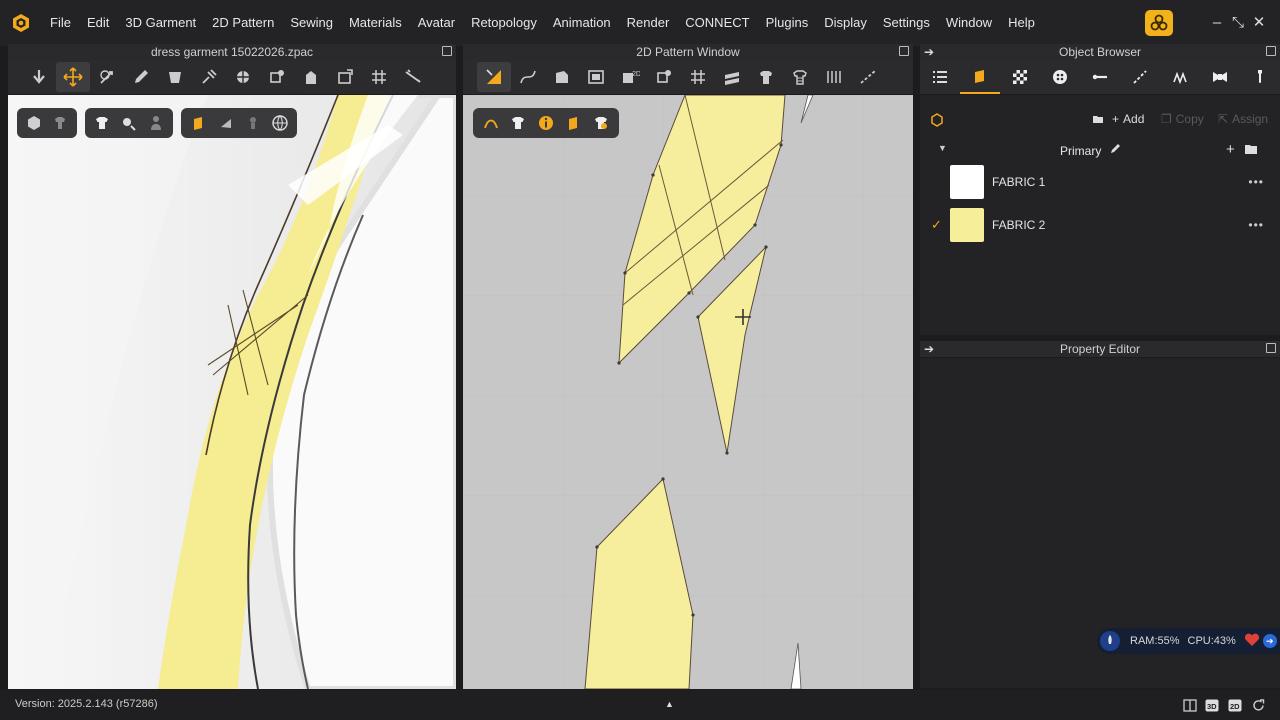  I want to click on list-view-icon, so click(940, 77).